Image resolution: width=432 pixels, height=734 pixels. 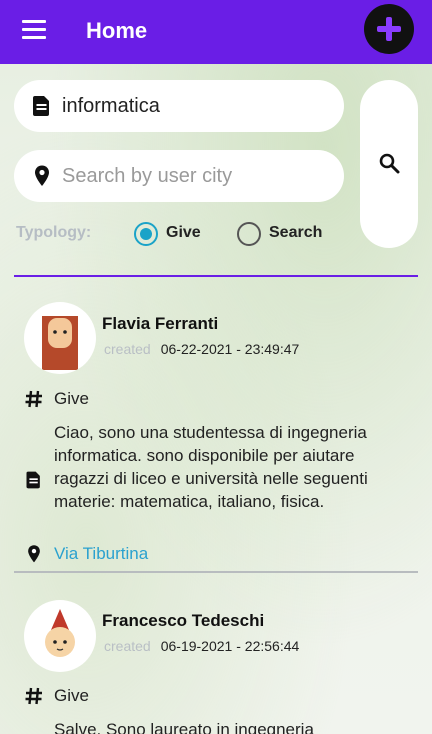 What do you see at coordinates (54, 232) in the screenshot?
I see `typology-label: Typology:` at bounding box center [54, 232].